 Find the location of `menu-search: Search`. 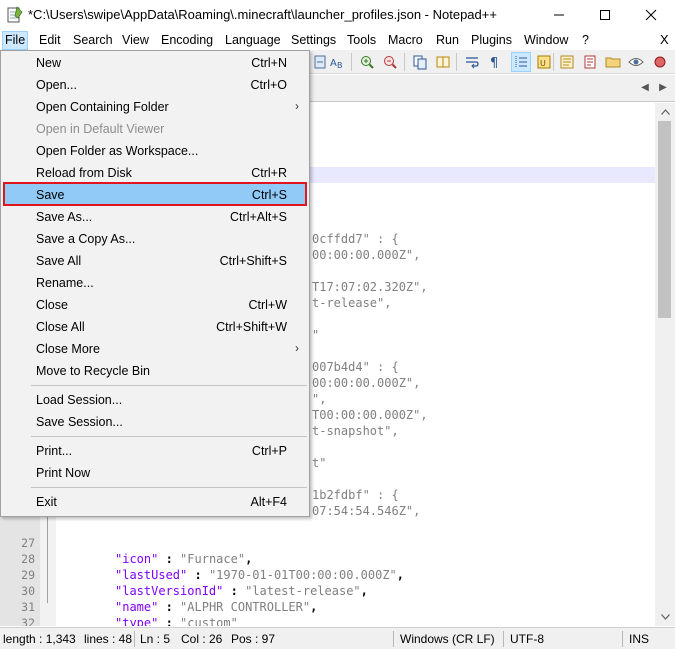

menu-search: Search is located at coordinates (93, 40).